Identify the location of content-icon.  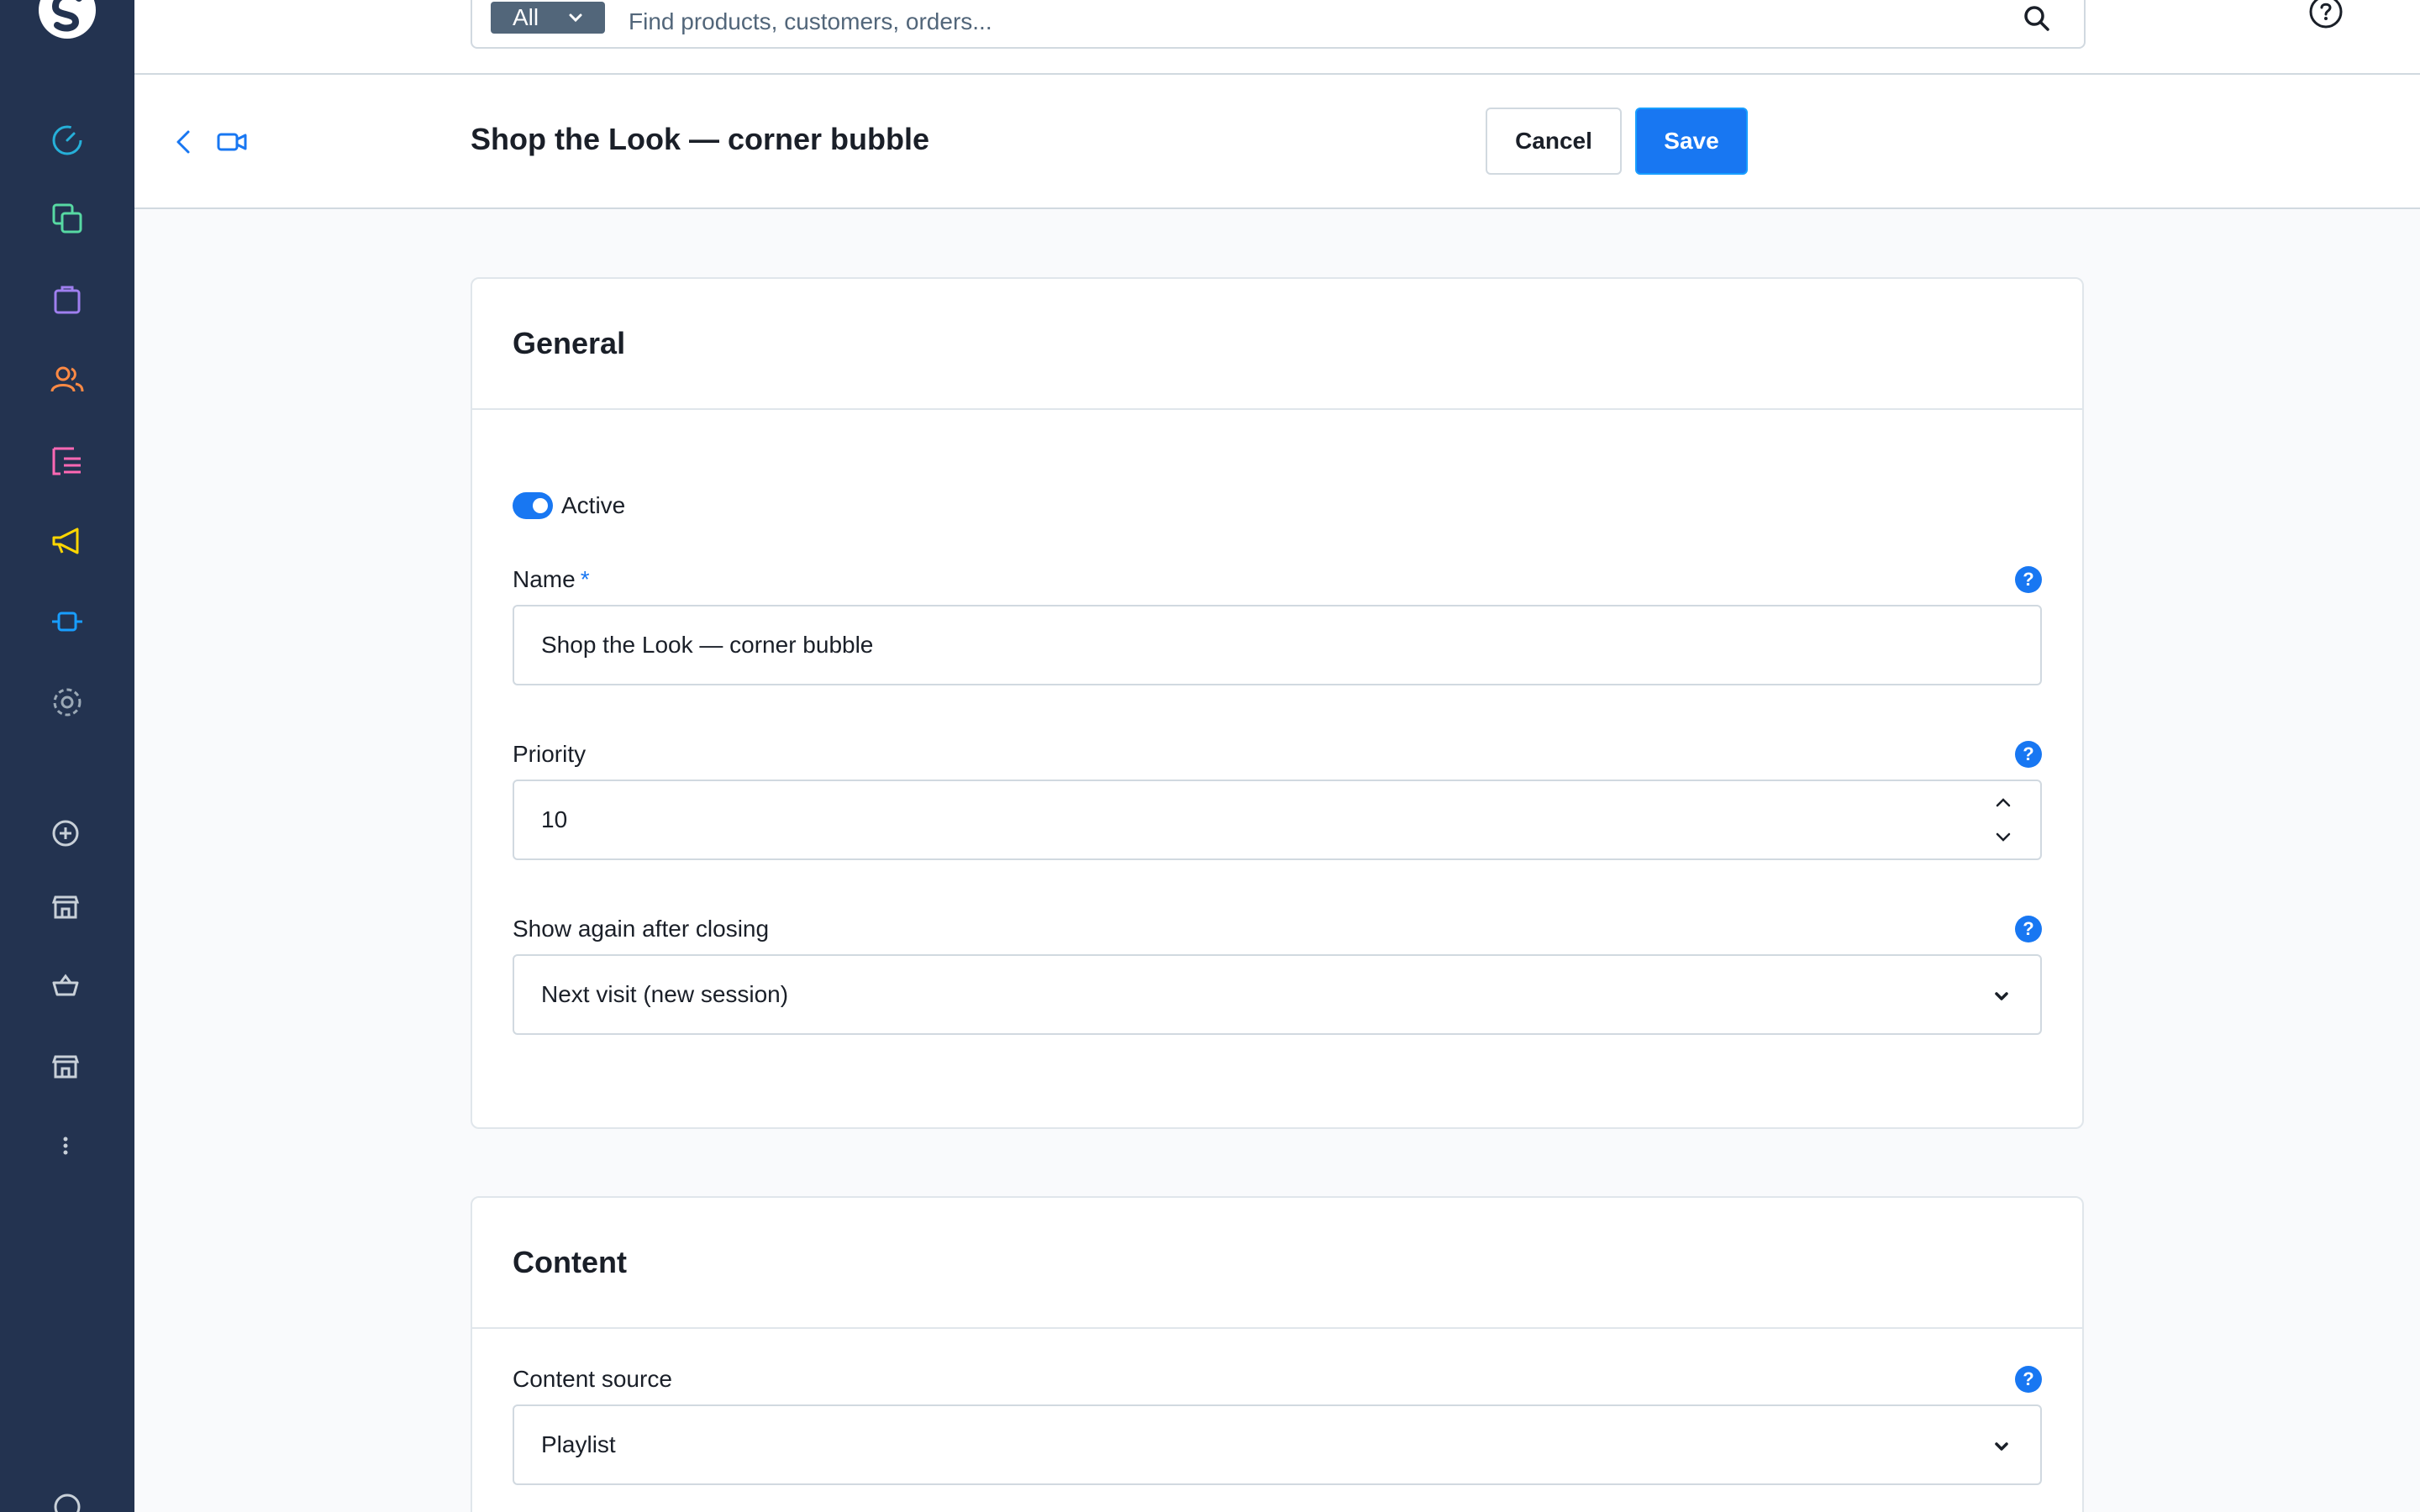
(66, 461).